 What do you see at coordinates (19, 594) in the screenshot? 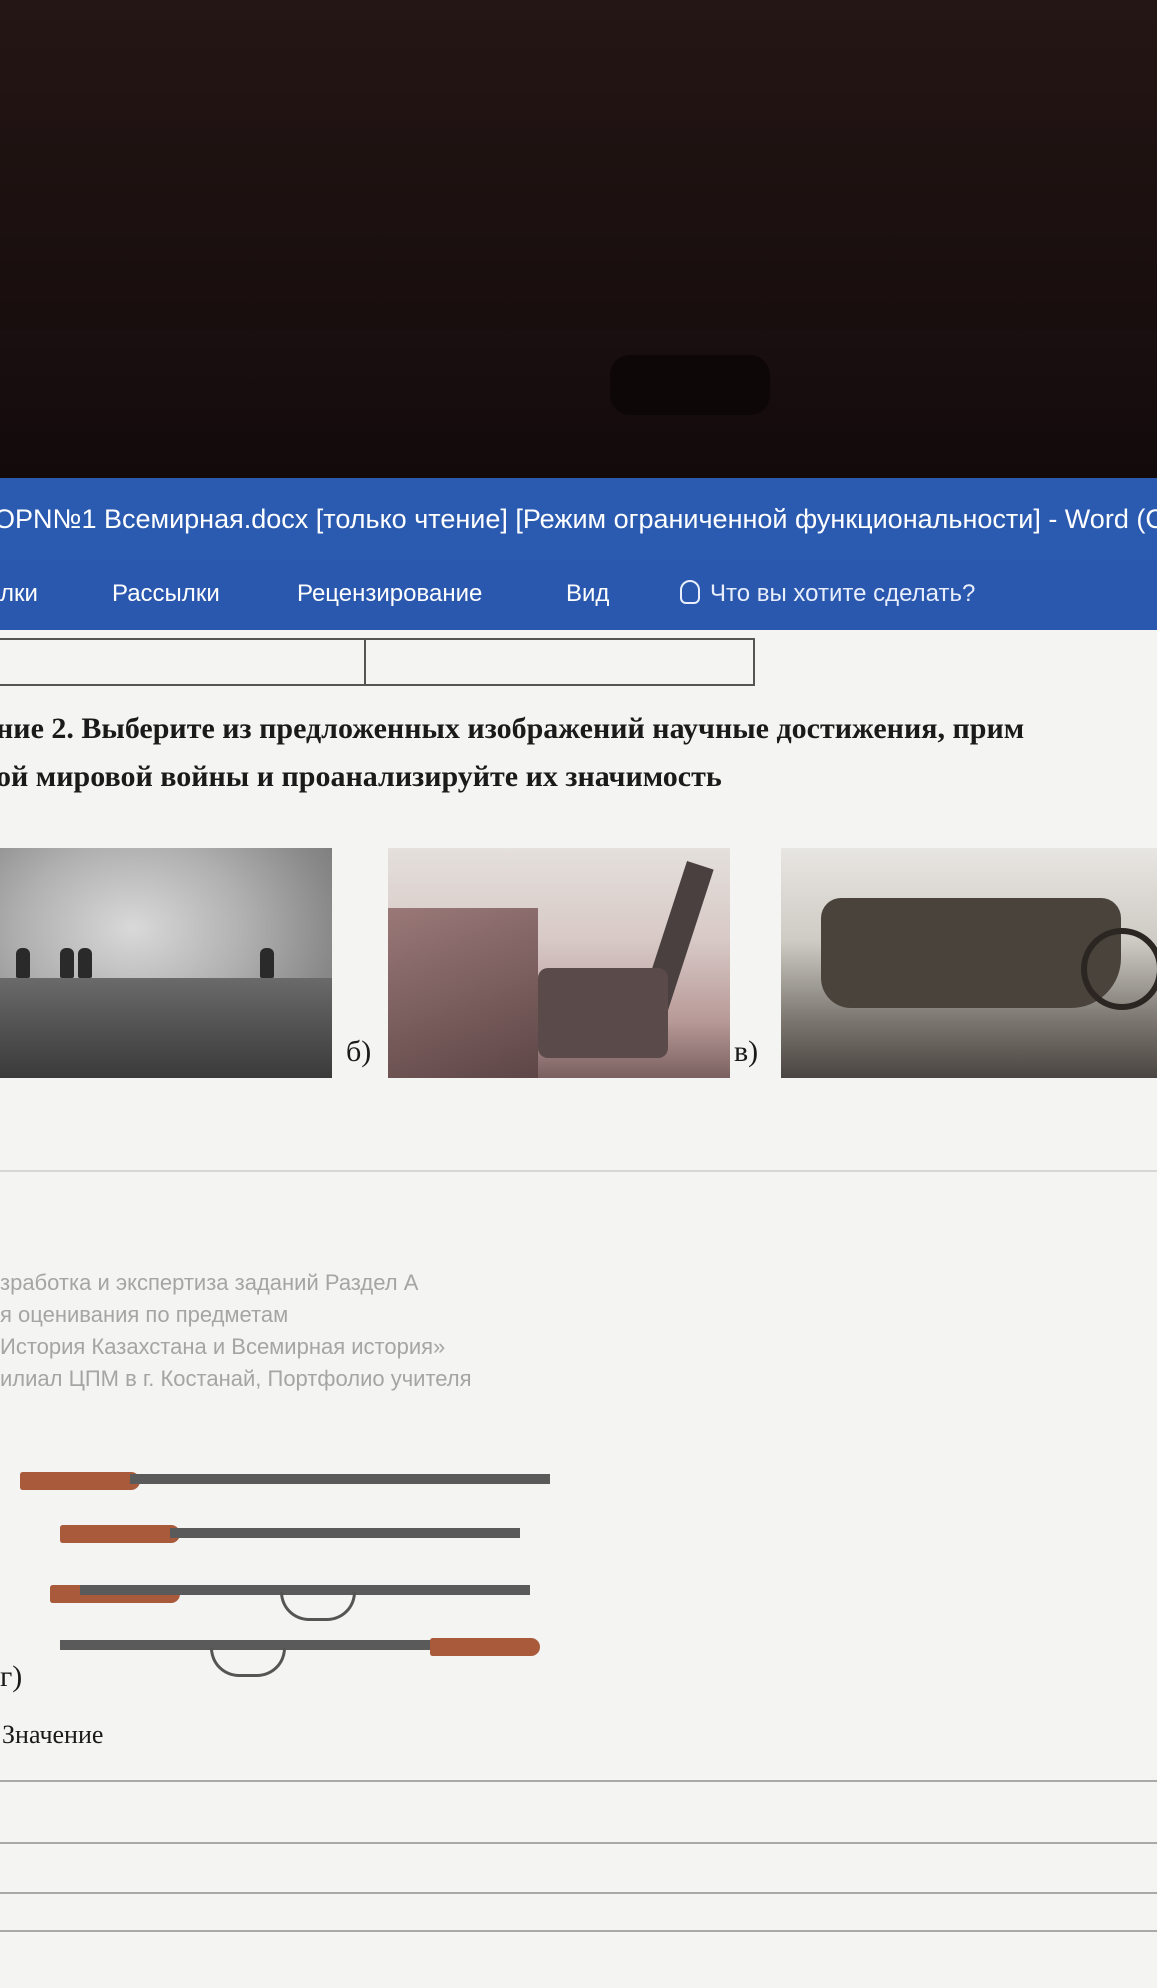
I see `tab-links: лки` at bounding box center [19, 594].